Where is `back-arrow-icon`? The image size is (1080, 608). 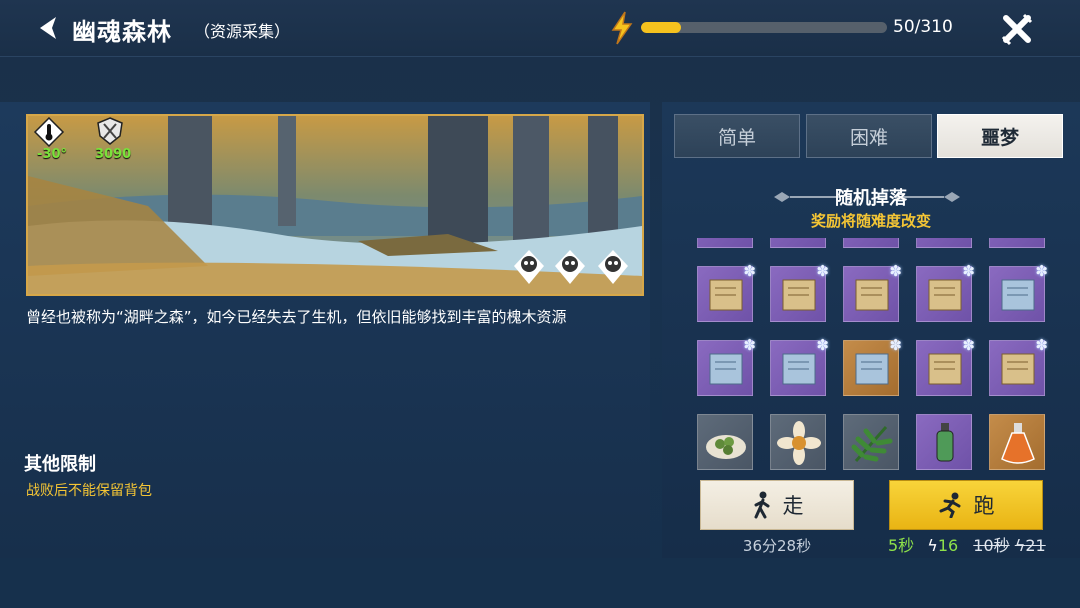
back-arrow-icon is located at coordinates (47, 28).